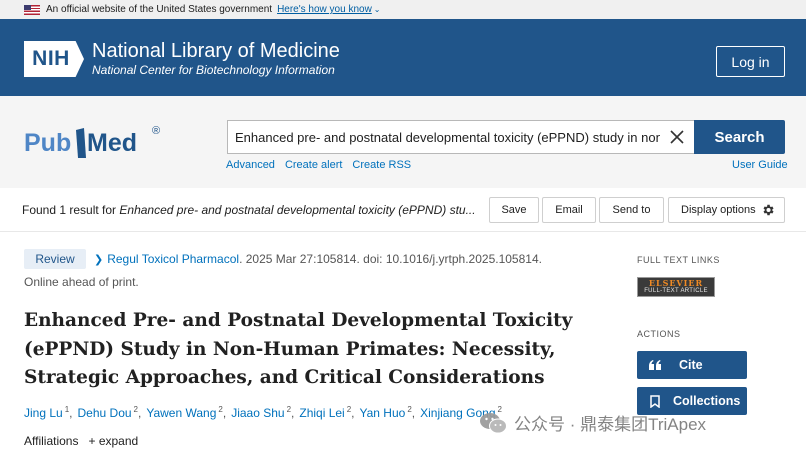 The width and height of the screenshot is (806, 458). Describe the element at coordinates (32, 9) in the screenshot. I see `us-flag-icon` at that location.